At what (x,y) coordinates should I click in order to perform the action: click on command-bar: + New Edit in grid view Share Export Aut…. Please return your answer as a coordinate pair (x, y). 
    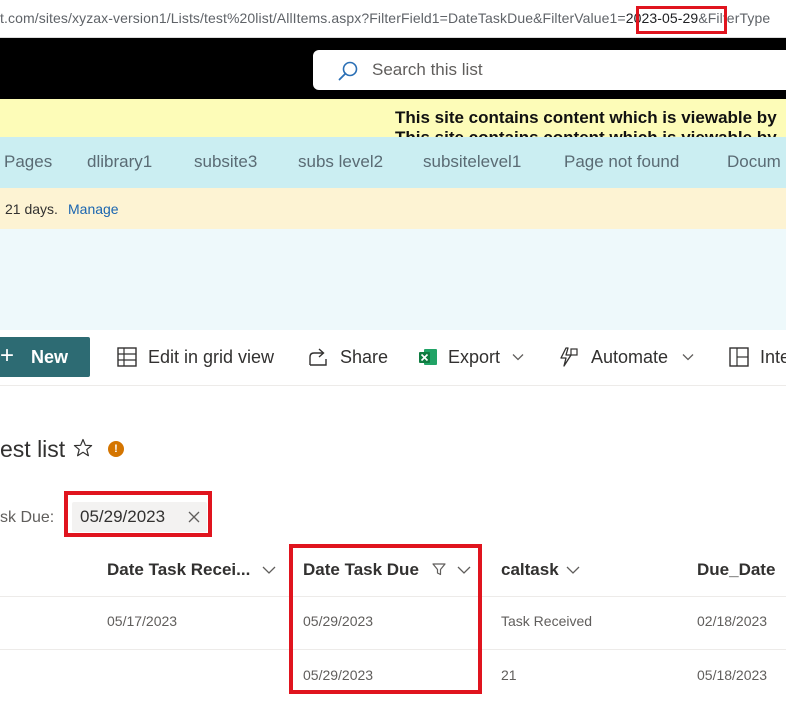
    Looking at the image, I should click on (393, 358).